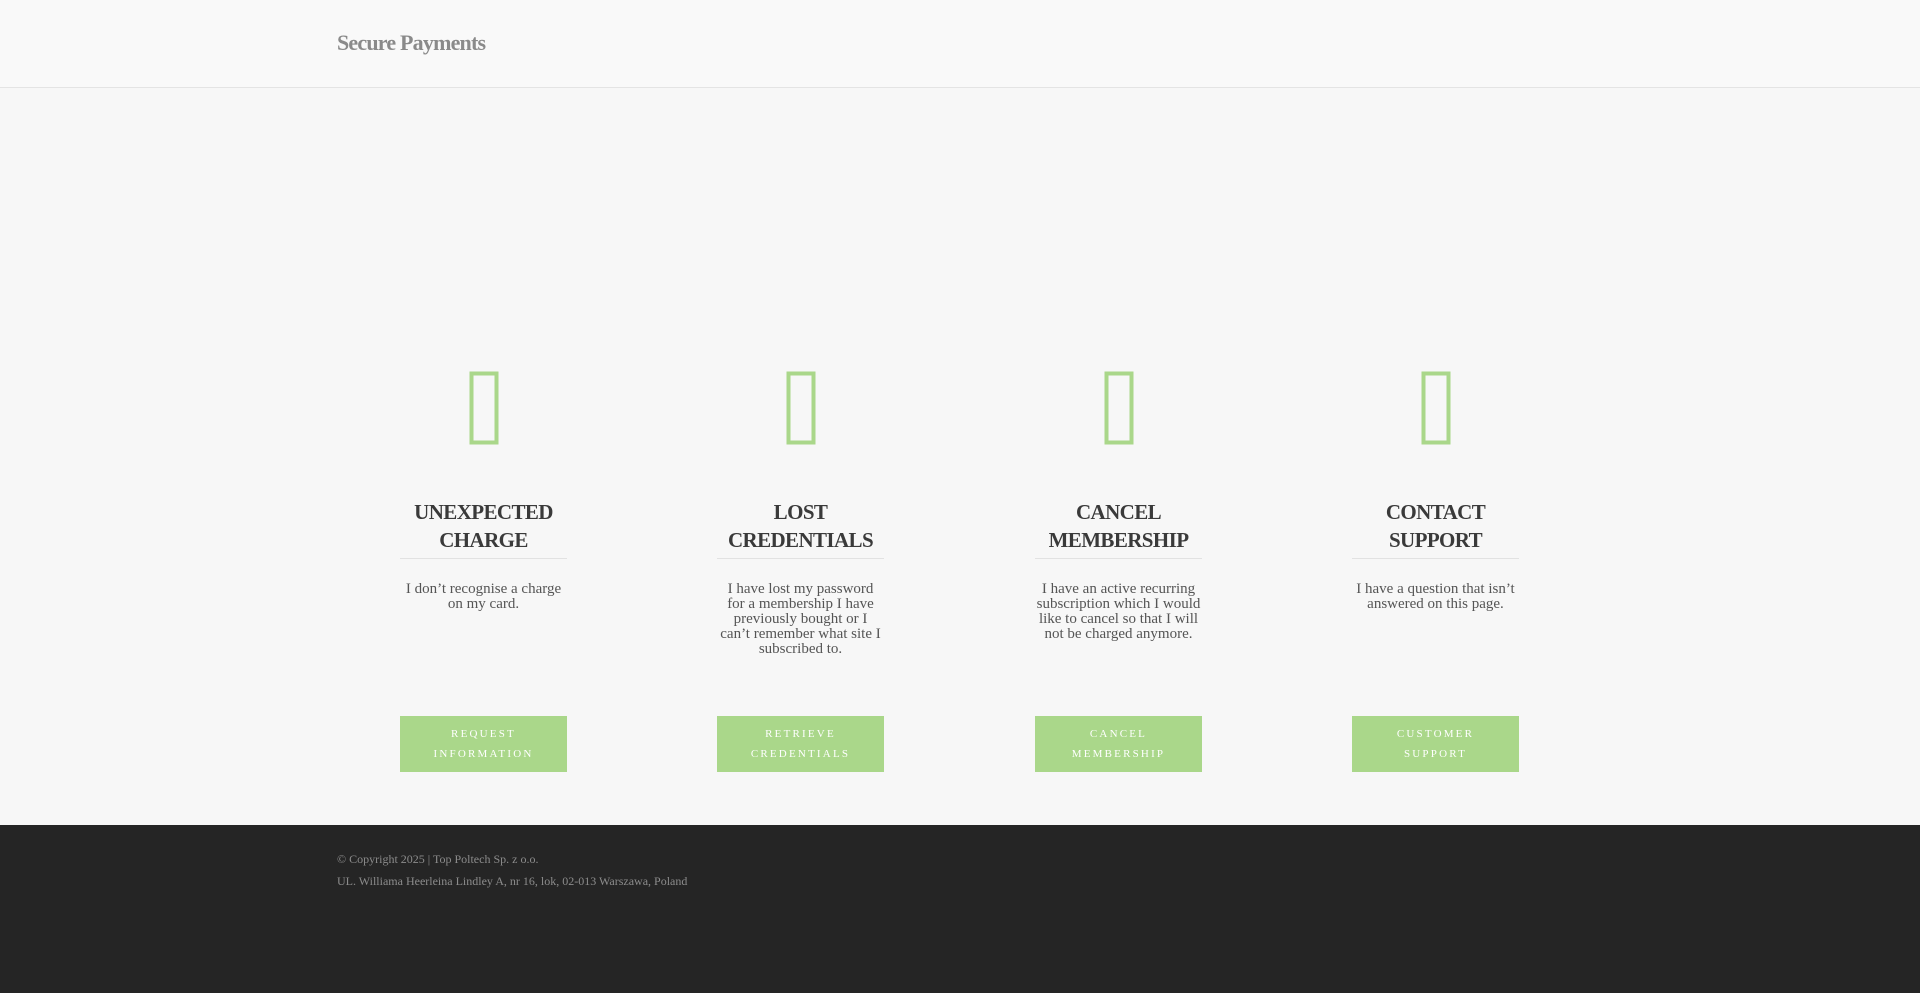  Describe the element at coordinates (800, 744) in the screenshot. I see `retrieve-credentials-button: RETRIEVE CREDENTIALS` at that location.